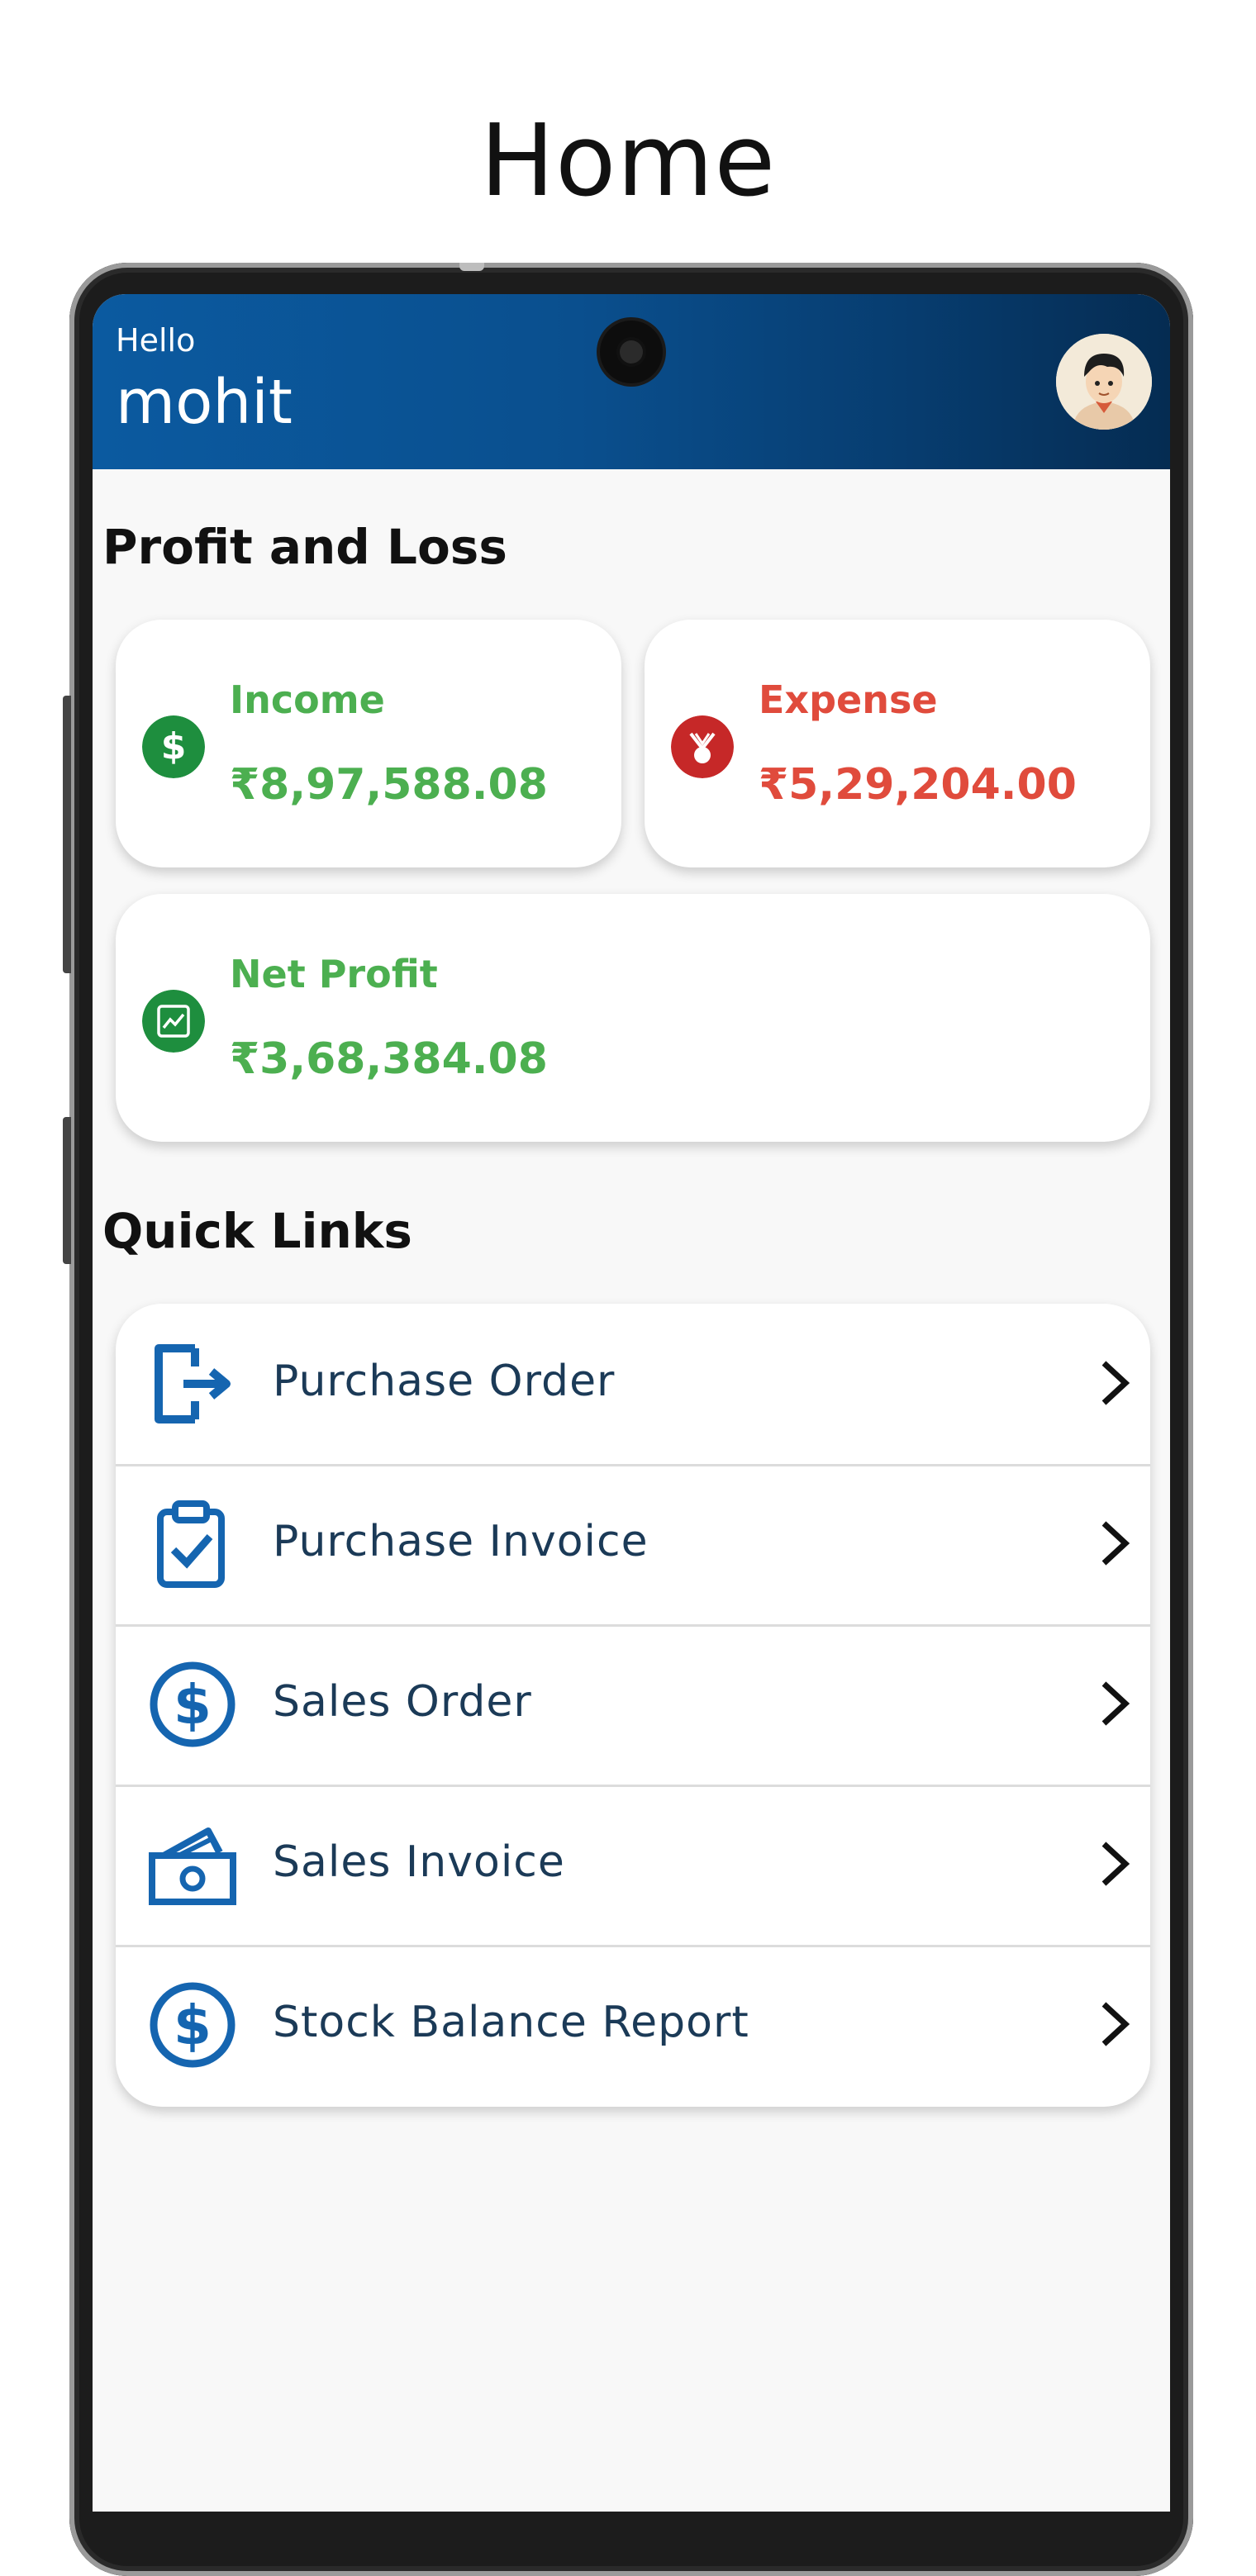  I want to click on link-stock-balance-report: $ Stock Balance Report, so click(633, 2025).